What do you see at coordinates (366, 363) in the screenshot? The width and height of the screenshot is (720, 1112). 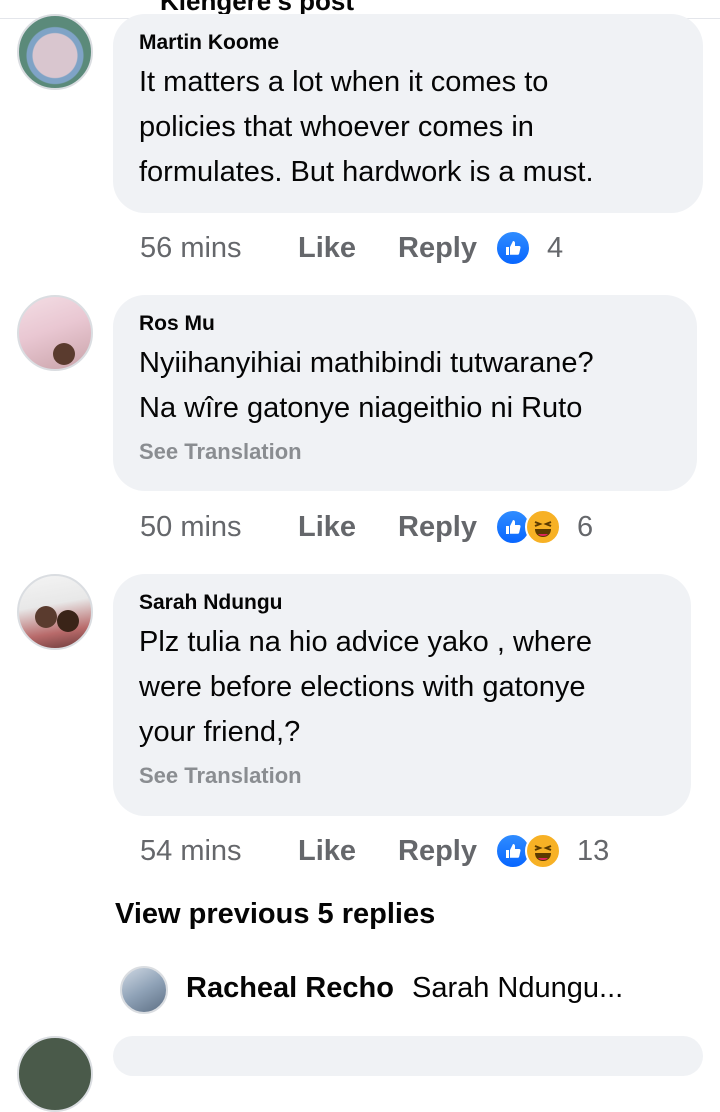 I see `comment-text-line: Nyiihanyihiai mathibindi tutwarane?` at bounding box center [366, 363].